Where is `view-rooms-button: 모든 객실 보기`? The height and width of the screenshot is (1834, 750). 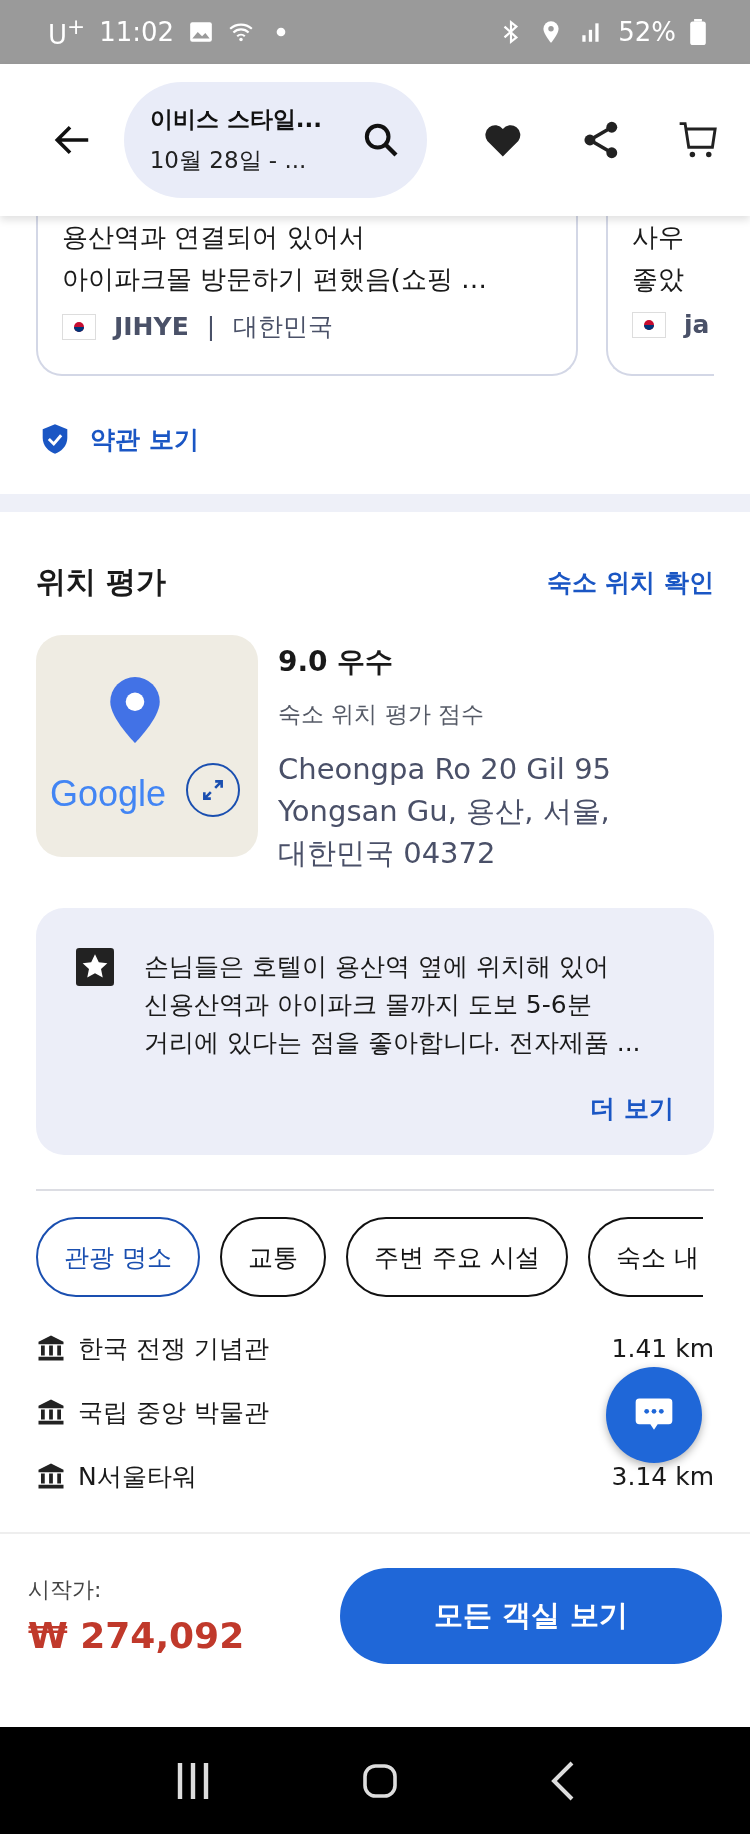
view-rooms-button: 모든 객실 보기 is located at coordinates (531, 1615).